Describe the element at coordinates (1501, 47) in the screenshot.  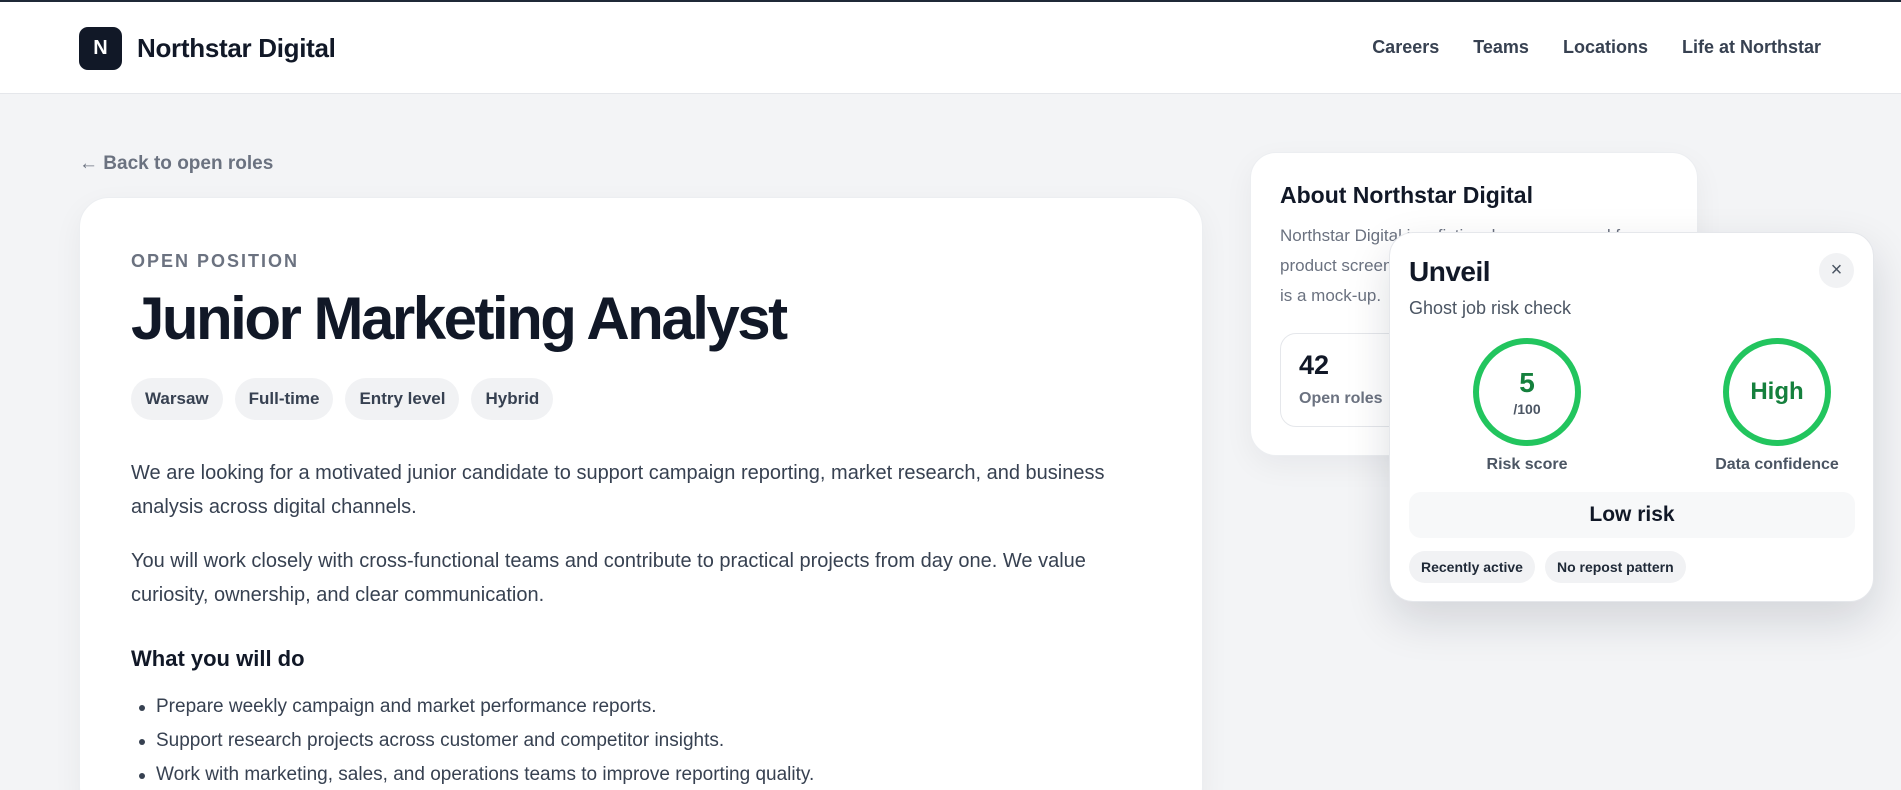
I see `nav-link-teams: Teams` at that location.